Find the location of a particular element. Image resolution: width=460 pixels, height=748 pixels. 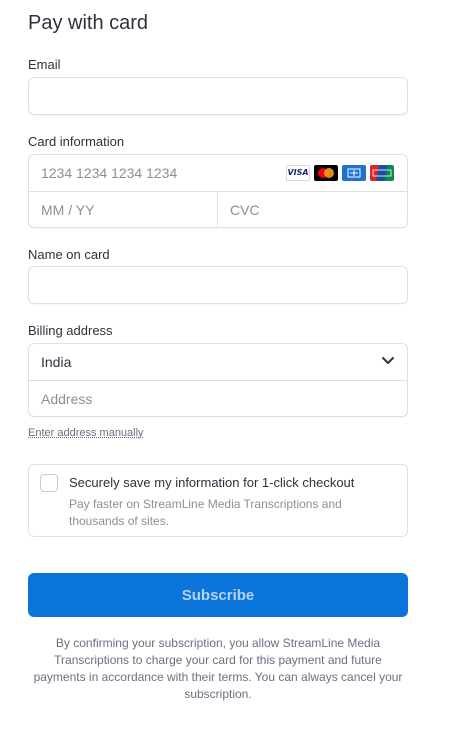

cvc-field: CVC is located at coordinates (312, 210).